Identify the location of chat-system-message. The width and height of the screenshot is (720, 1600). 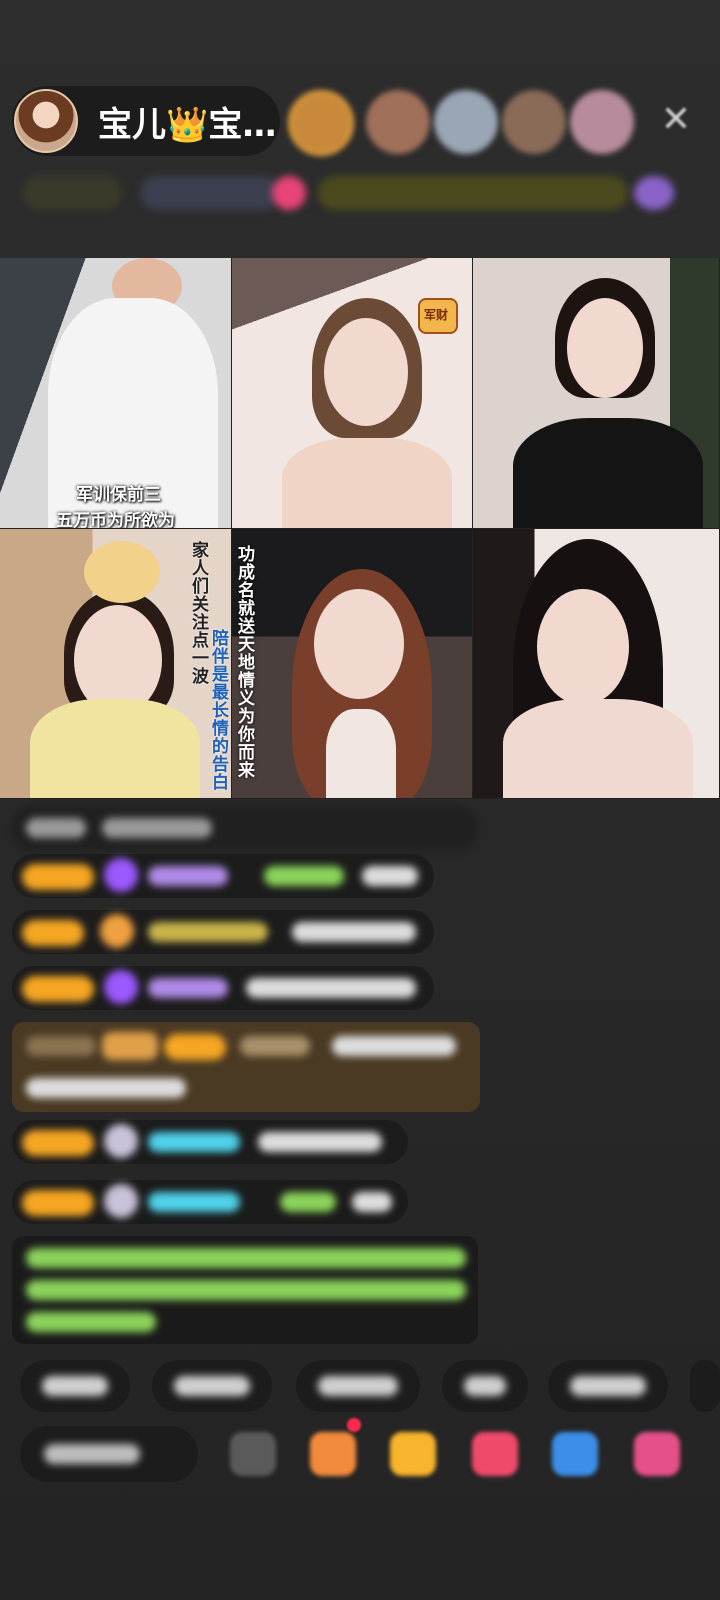
(245, 828).